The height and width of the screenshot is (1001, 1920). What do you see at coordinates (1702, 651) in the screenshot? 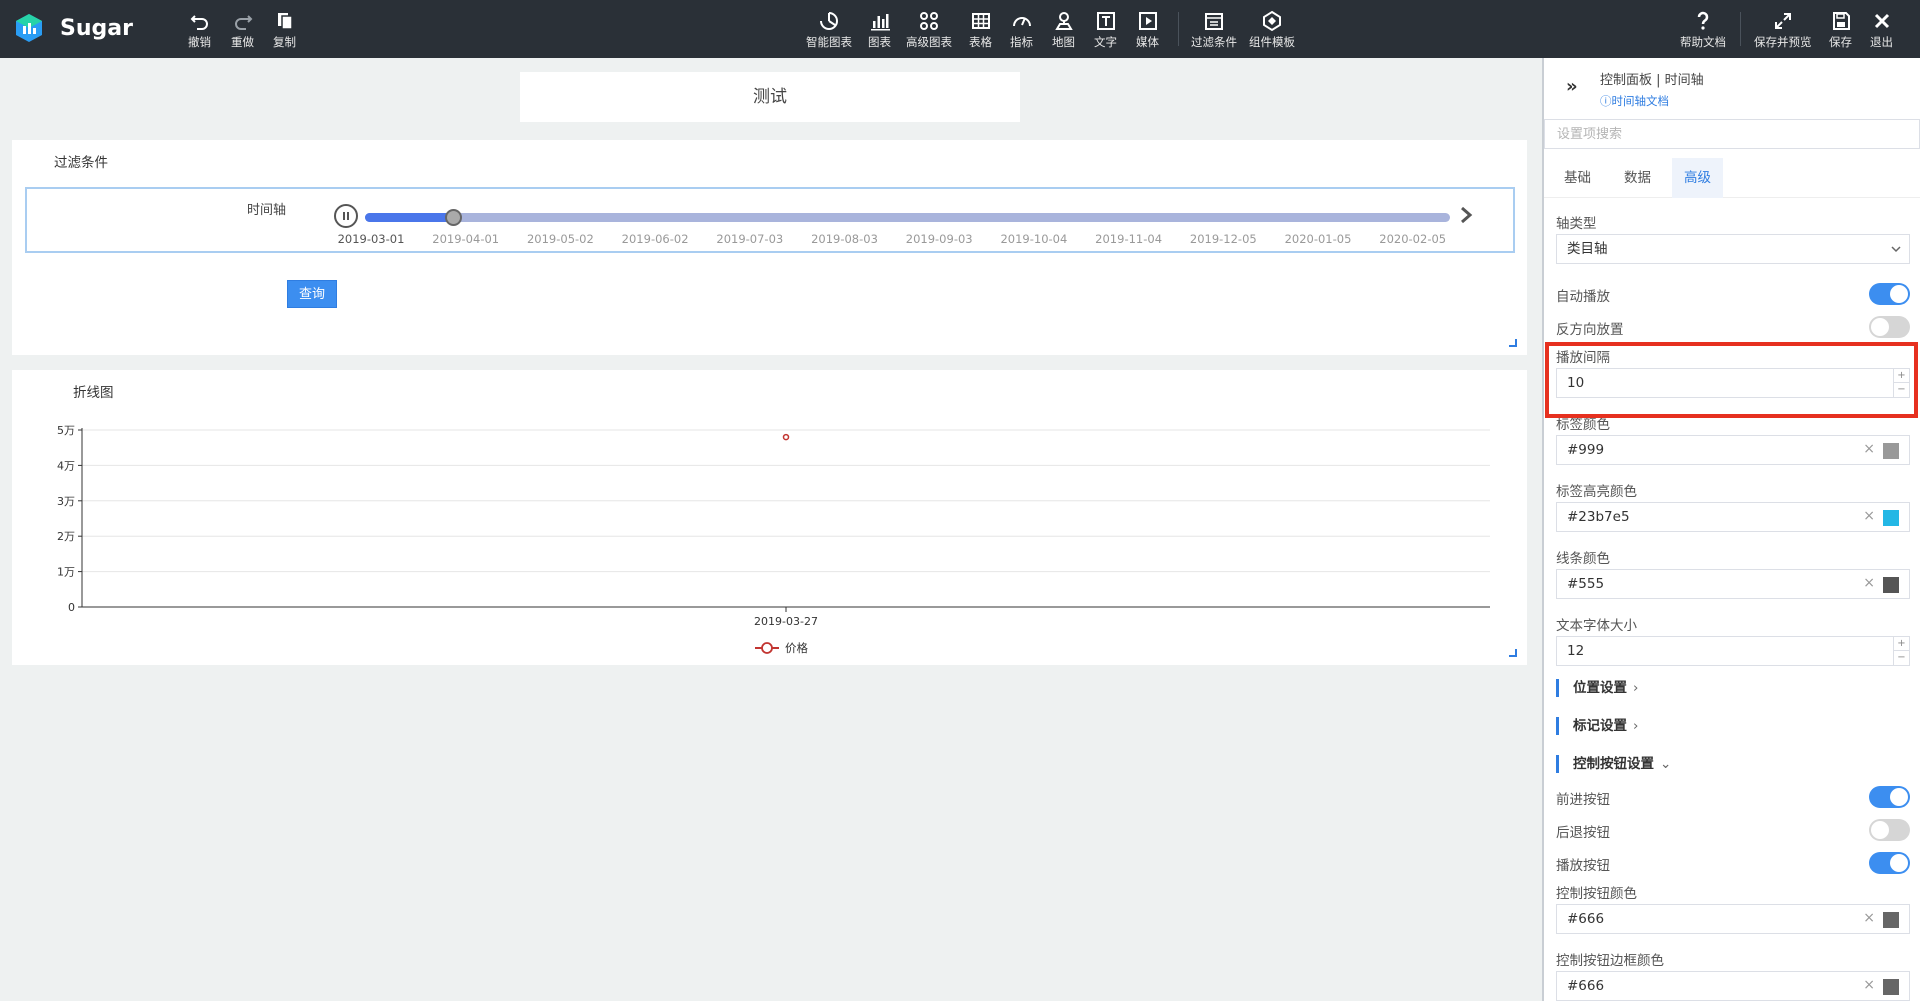
I see `font-size-input` at bounding box center [1702, 651].